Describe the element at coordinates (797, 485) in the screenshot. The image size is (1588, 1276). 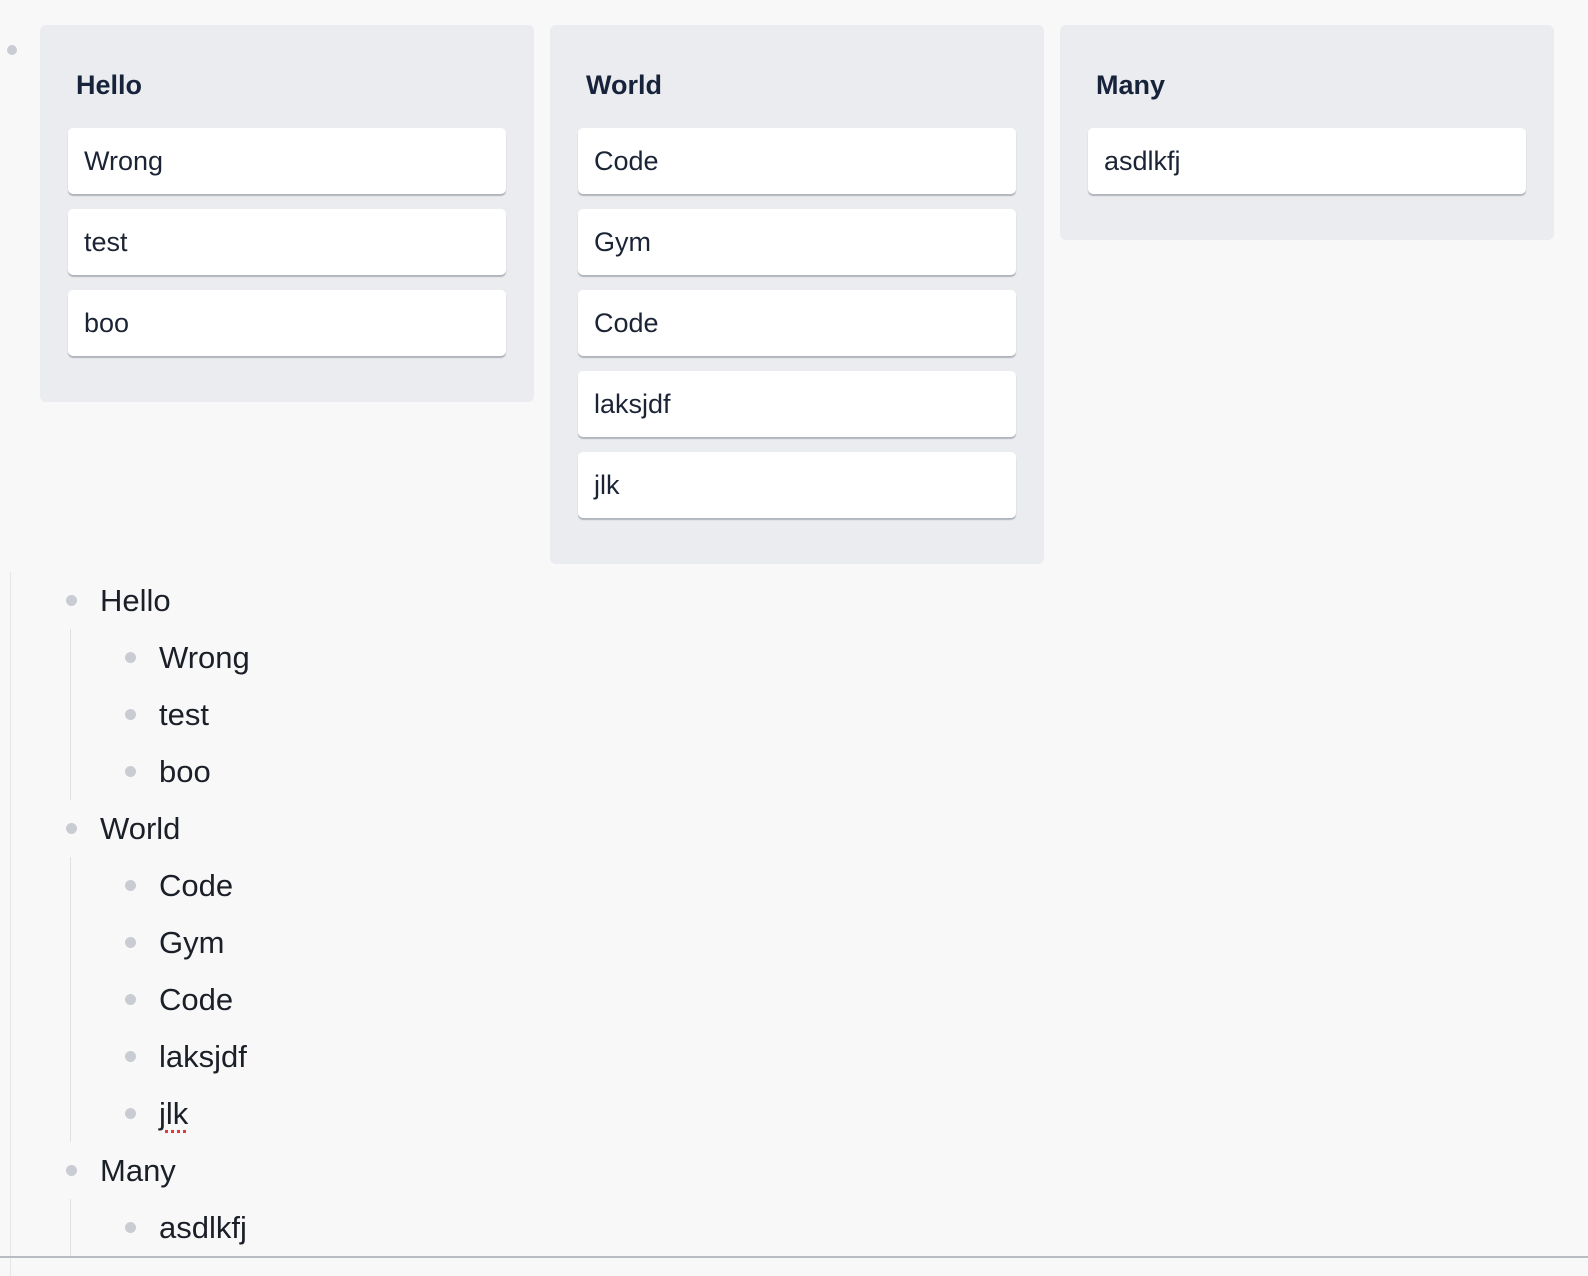
I see `board-card: jlk` at that location.